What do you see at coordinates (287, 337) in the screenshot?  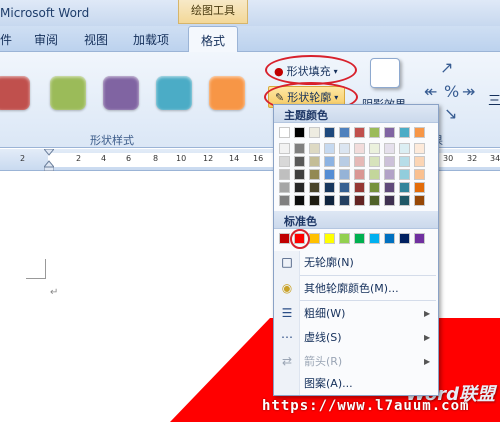 I see `dash-style-icon: ⋯` at bounding box center [287, 337].